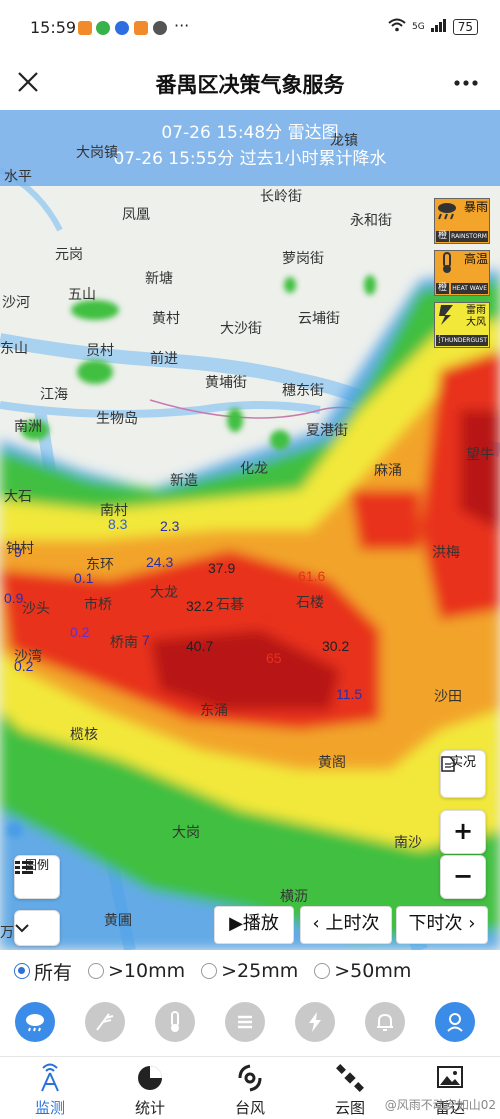  Describe the element at coordinates (22, 971) in the screenshot. I see `radio-selected-icon` at that location.